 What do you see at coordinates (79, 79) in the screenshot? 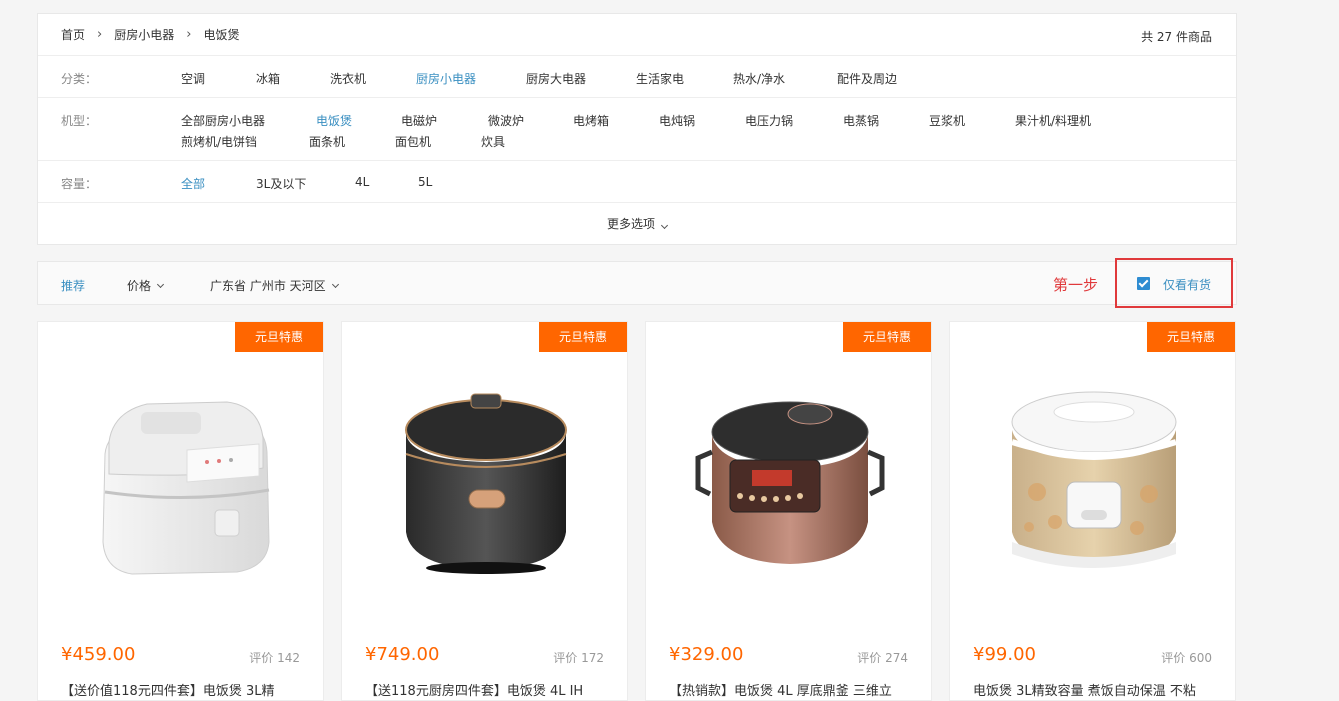
I see `filter-label: 分类：` at bounding box center [79, 79].